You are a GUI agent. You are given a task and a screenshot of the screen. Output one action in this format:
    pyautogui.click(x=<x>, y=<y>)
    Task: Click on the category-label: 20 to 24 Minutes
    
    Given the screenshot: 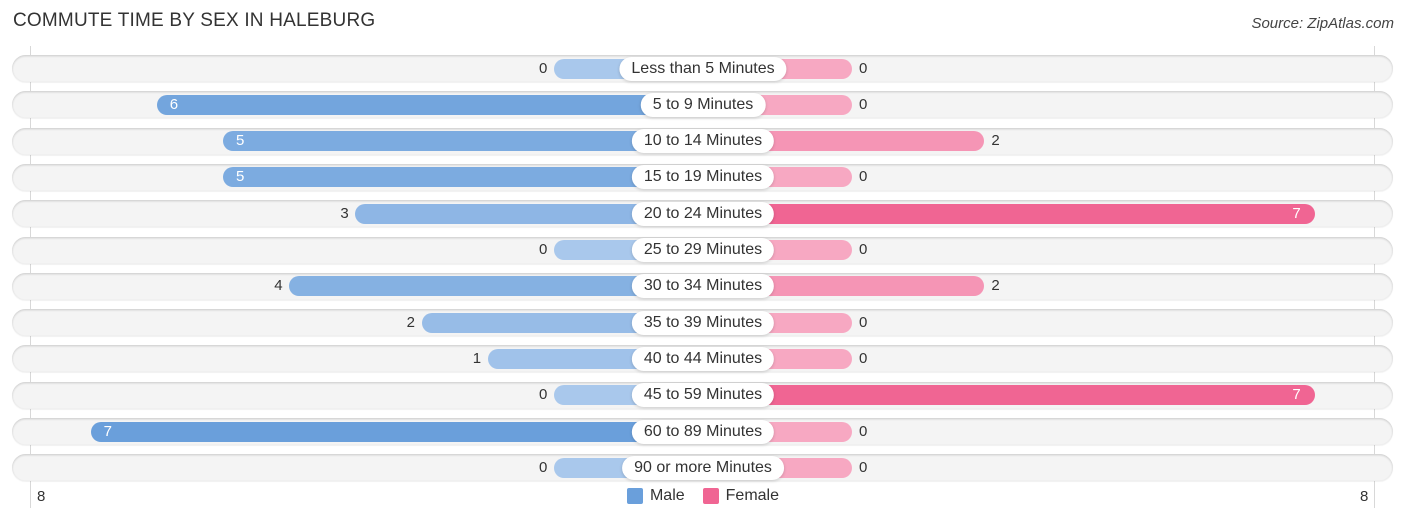 What is the action you would take?
    pyautogui.click(x=703, y=213)
    